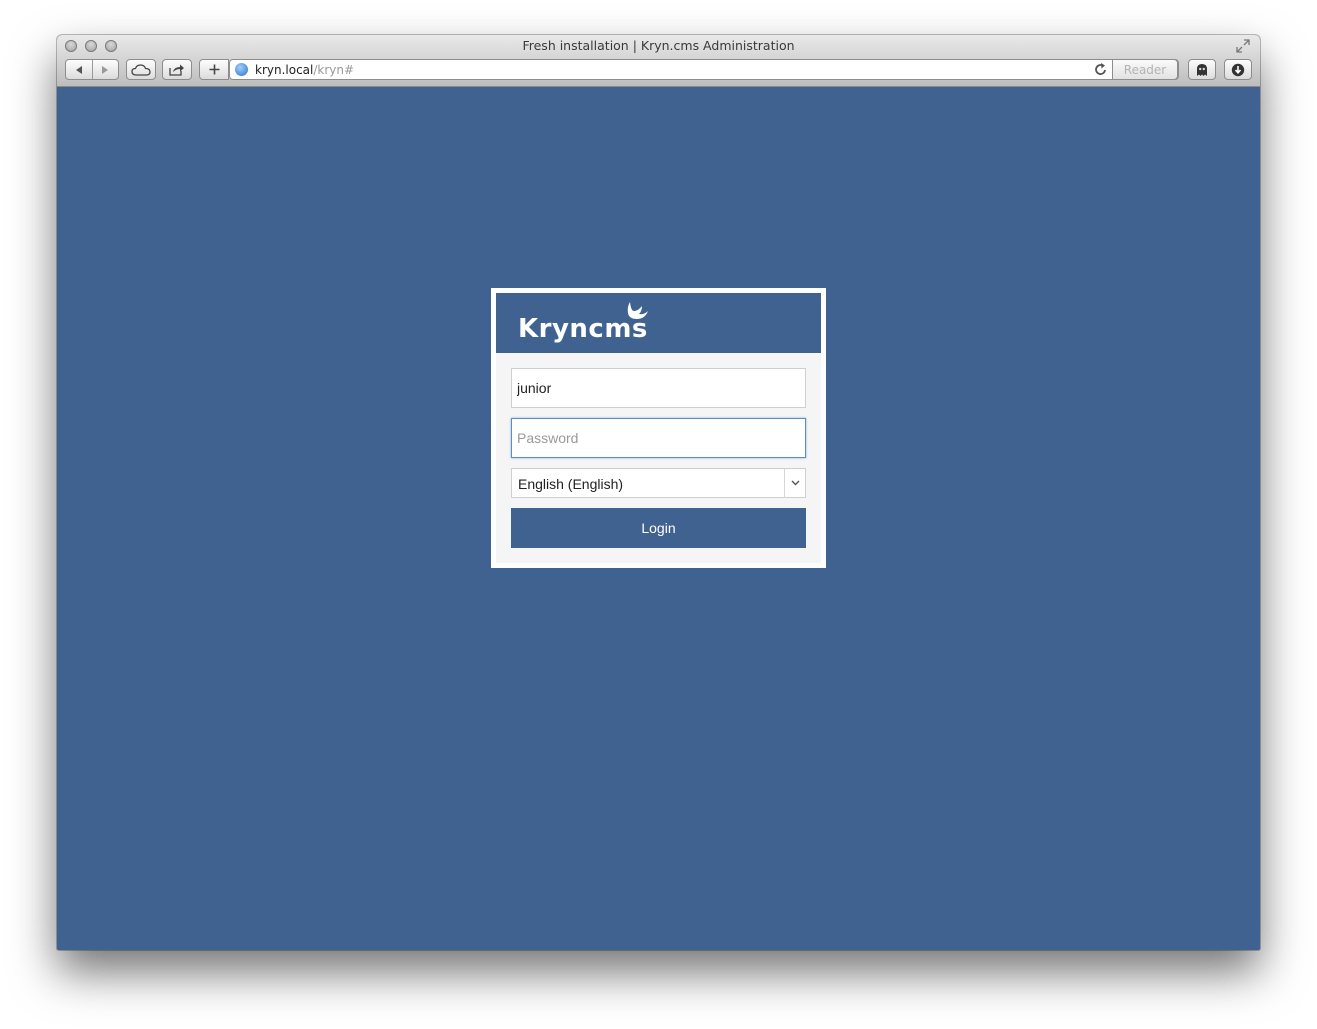 The height and width of the screenshot is (1029, 1317). I want to click on chevron-down-icon, so click(795, 483).